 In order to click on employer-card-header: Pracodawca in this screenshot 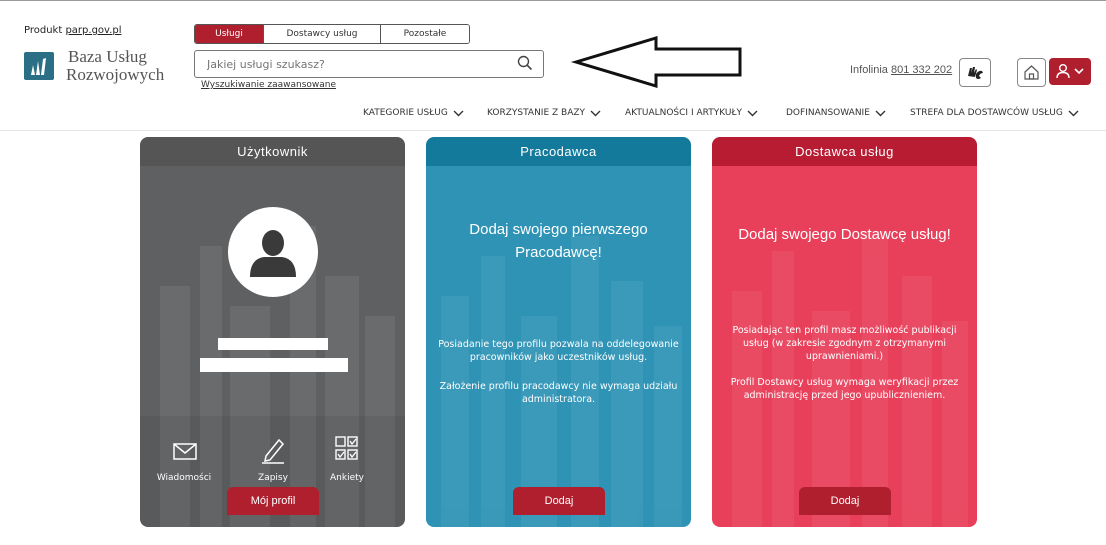, I will do `click(558, 151)`.